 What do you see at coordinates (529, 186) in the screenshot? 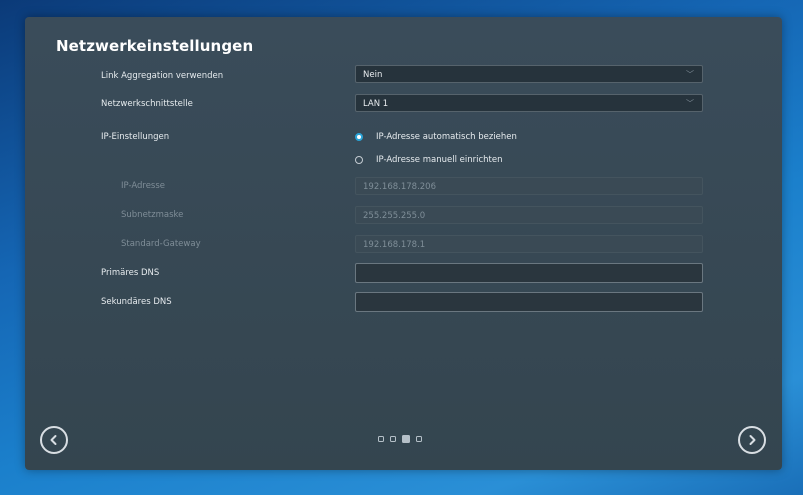
I see `ip-address-input: 192.168.178.206` at bounding box center [529, 186].